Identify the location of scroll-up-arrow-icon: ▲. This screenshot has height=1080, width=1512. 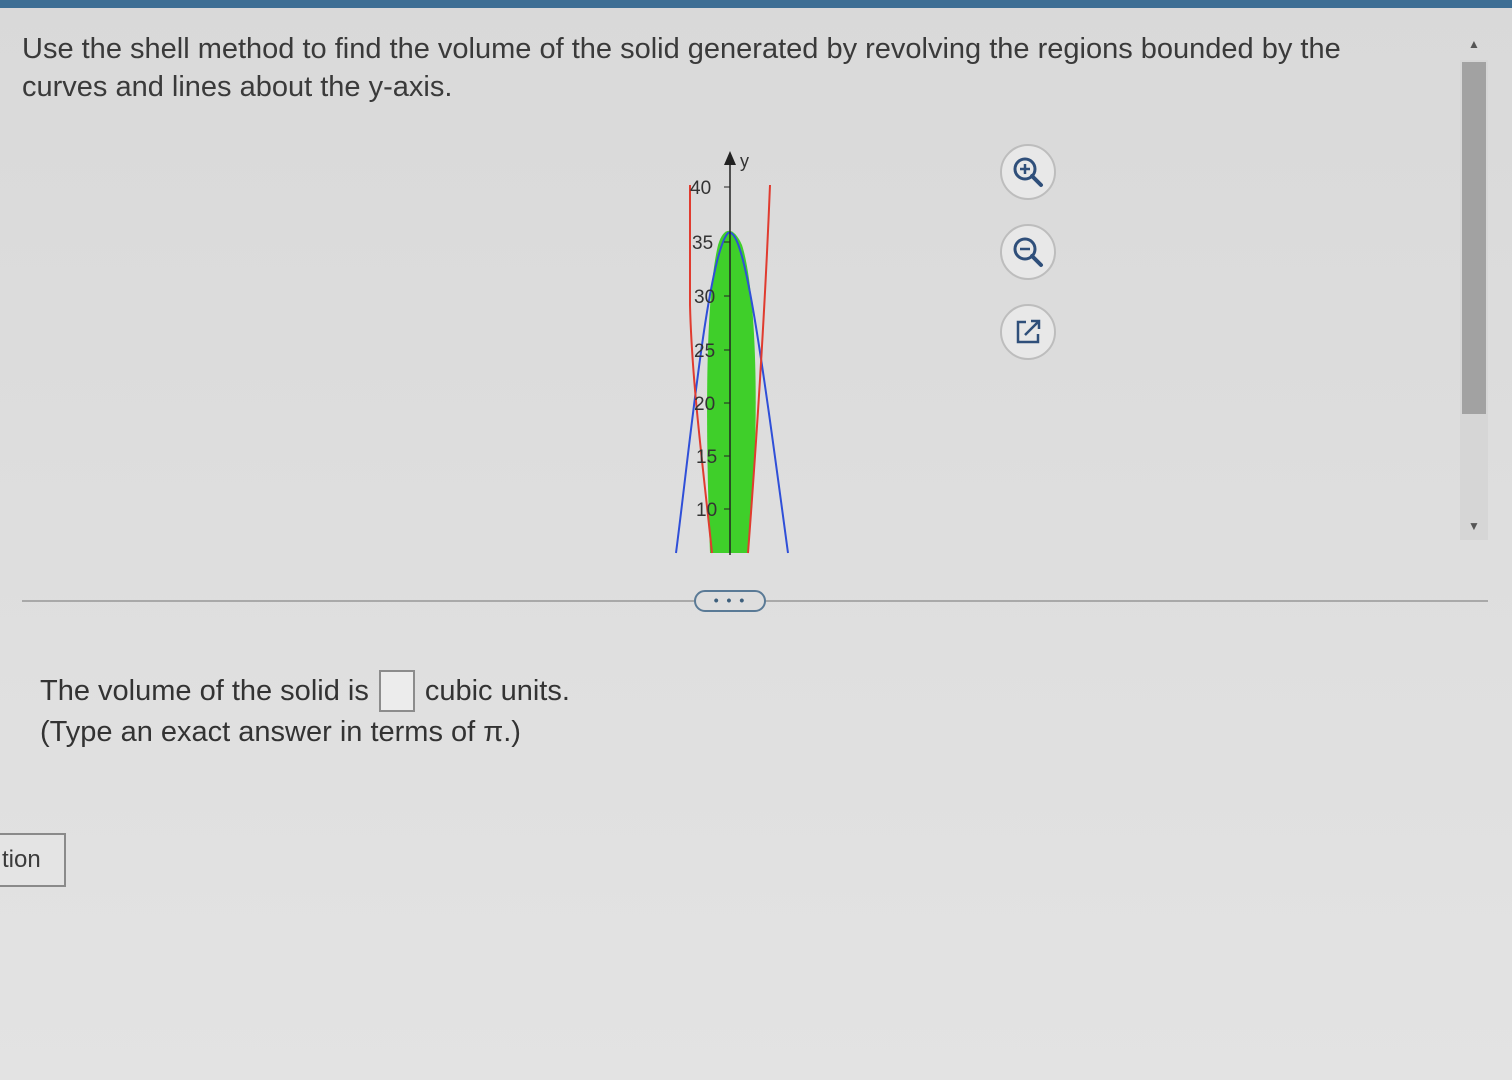
(1474, 44).